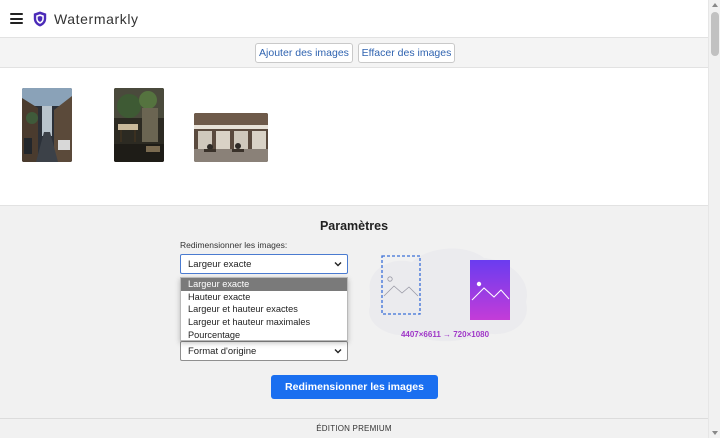  I want to click on dimensions-text: 4407×6611 → 720×1080, so click(445, 334).